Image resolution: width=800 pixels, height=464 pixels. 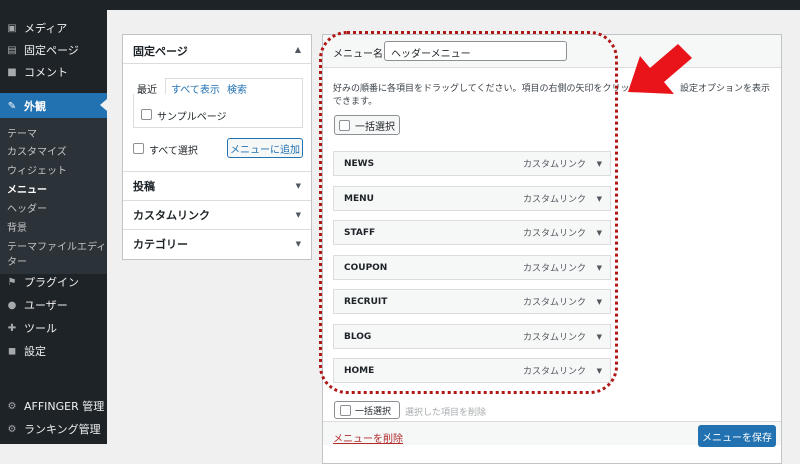 What do you see at coordinates (195, 88) in the screenshot?
I see `tab-view-all: すべて表示` at bounding box center [195, 88].